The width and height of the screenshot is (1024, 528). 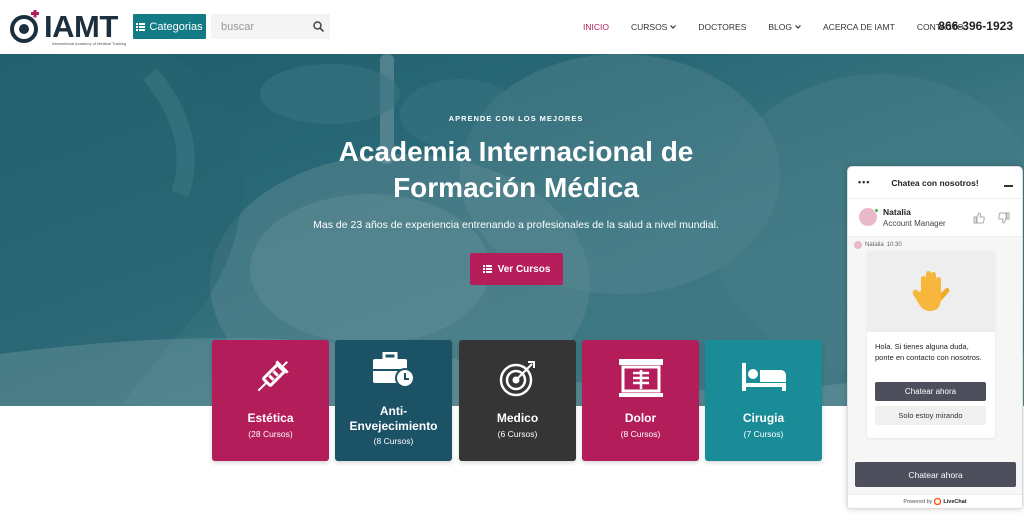 What do you see at coordinates (517, 400) in the screenshot?
I see `category-card-medico: Medico (6 Cursos)` at bounding box center [517, 400].